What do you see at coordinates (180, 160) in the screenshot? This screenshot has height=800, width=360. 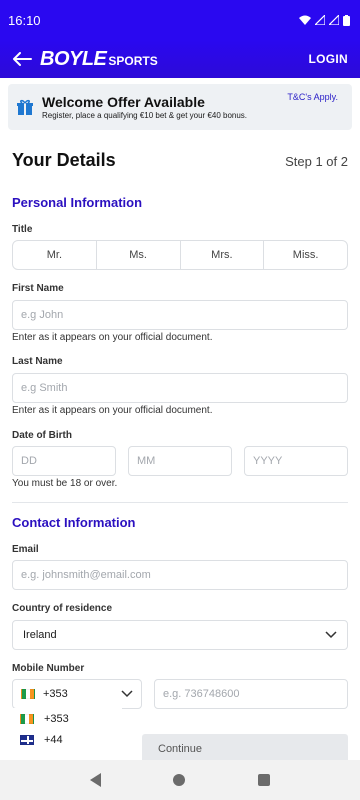 I see `page-header: Your Details Step 1 of 2` at bounding box center [180, 160].